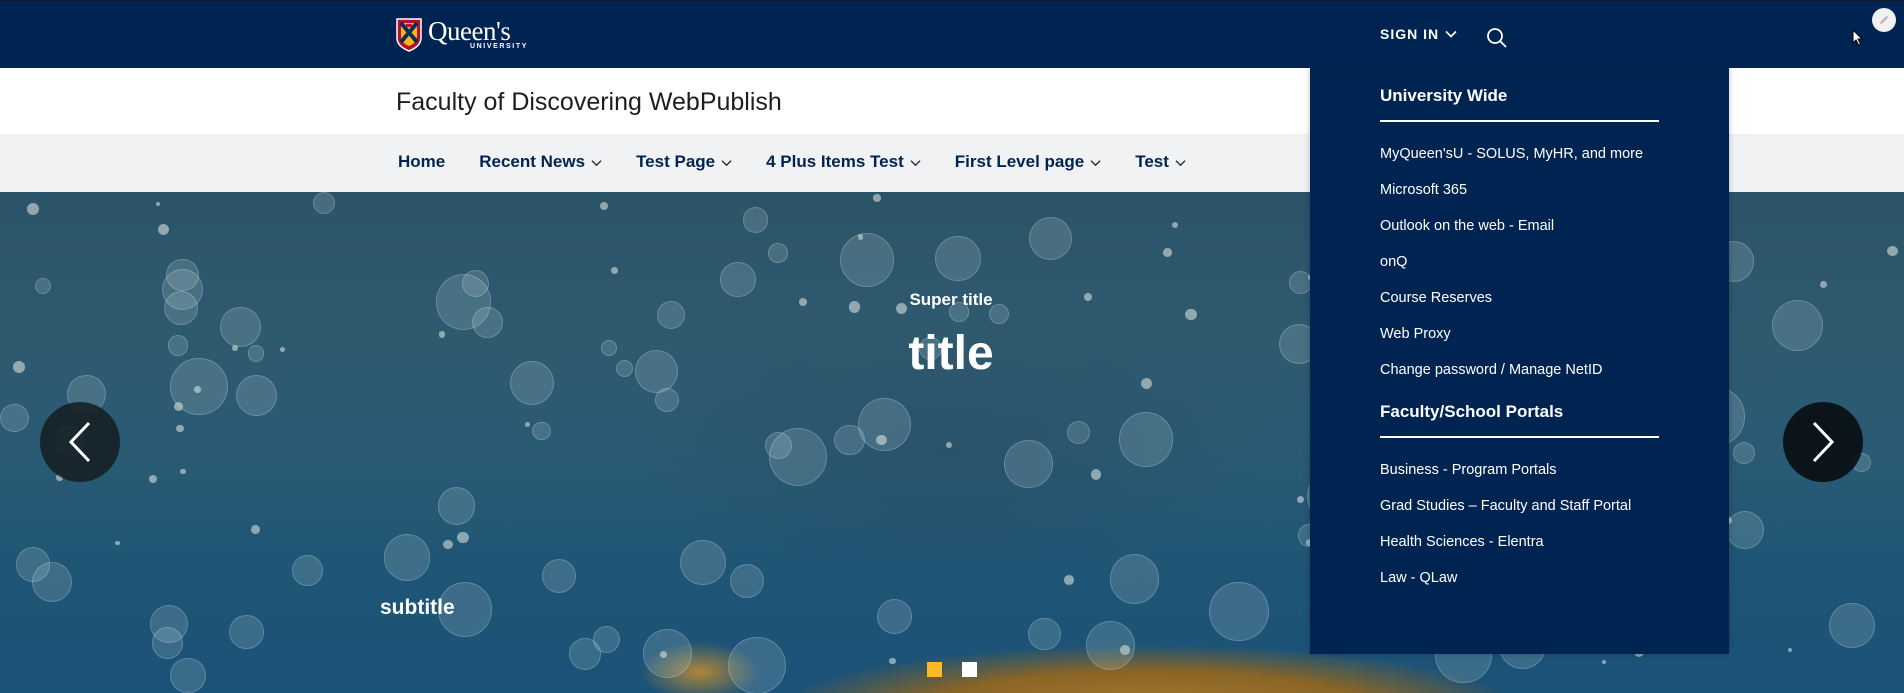 This screenshot has height=693, width=1904. I want to click on nav-item-test: Test, so click(1160, 162).